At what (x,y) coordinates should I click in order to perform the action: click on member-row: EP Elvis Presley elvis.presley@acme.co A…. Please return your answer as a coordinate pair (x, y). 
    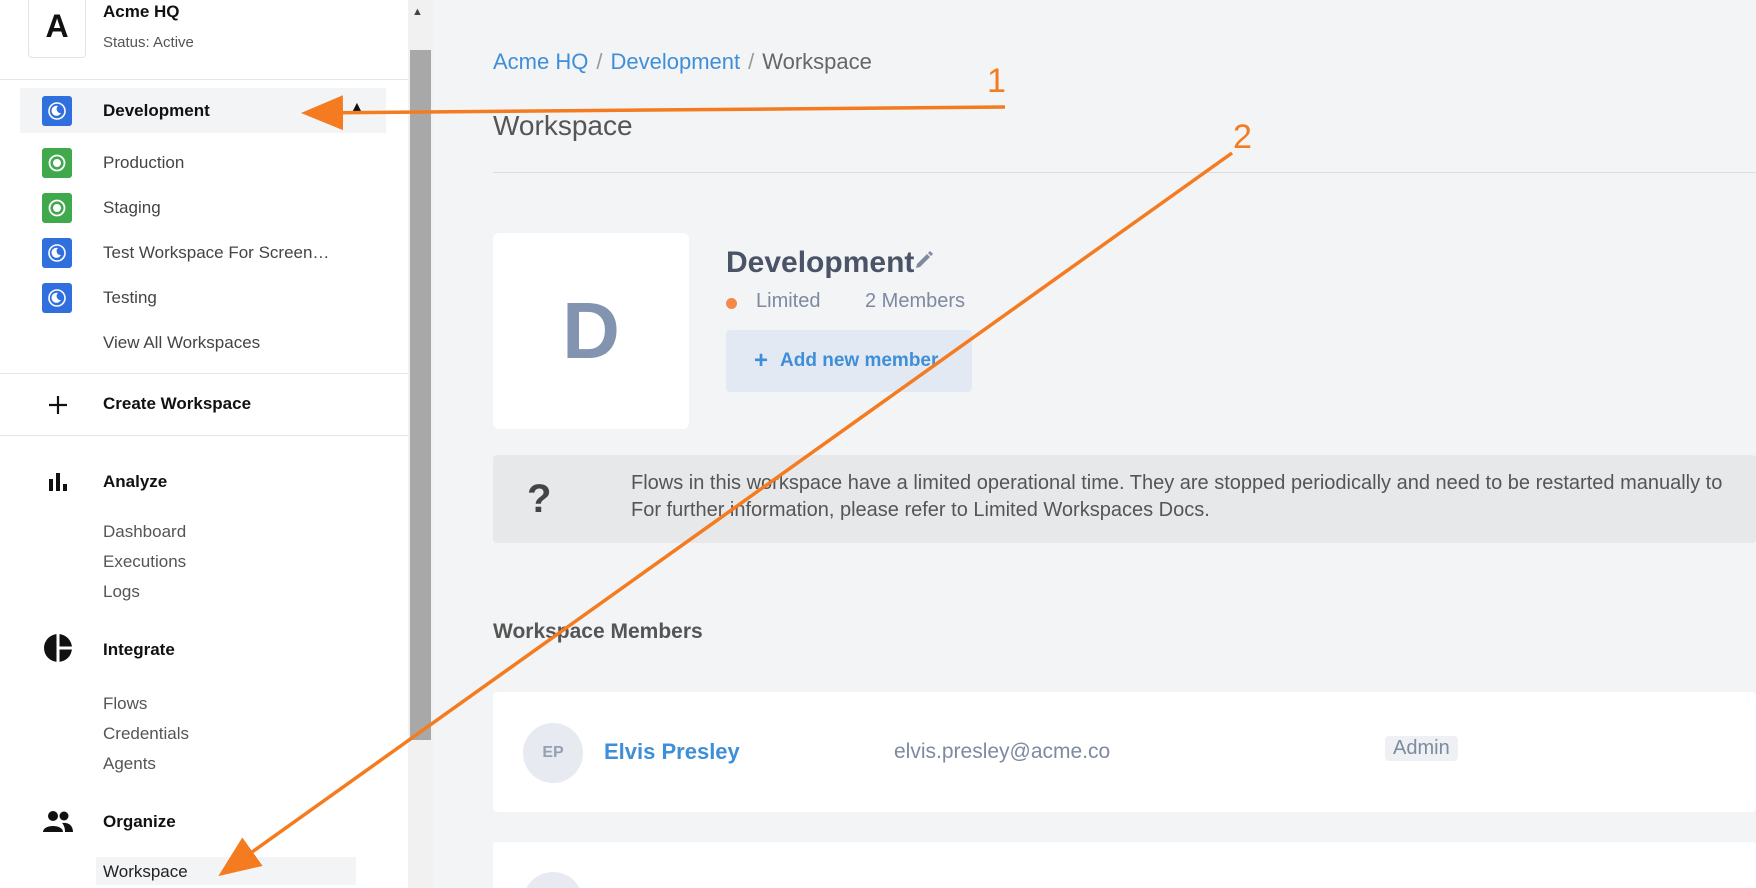
    Looking at the image, I should click on (1124, 752).